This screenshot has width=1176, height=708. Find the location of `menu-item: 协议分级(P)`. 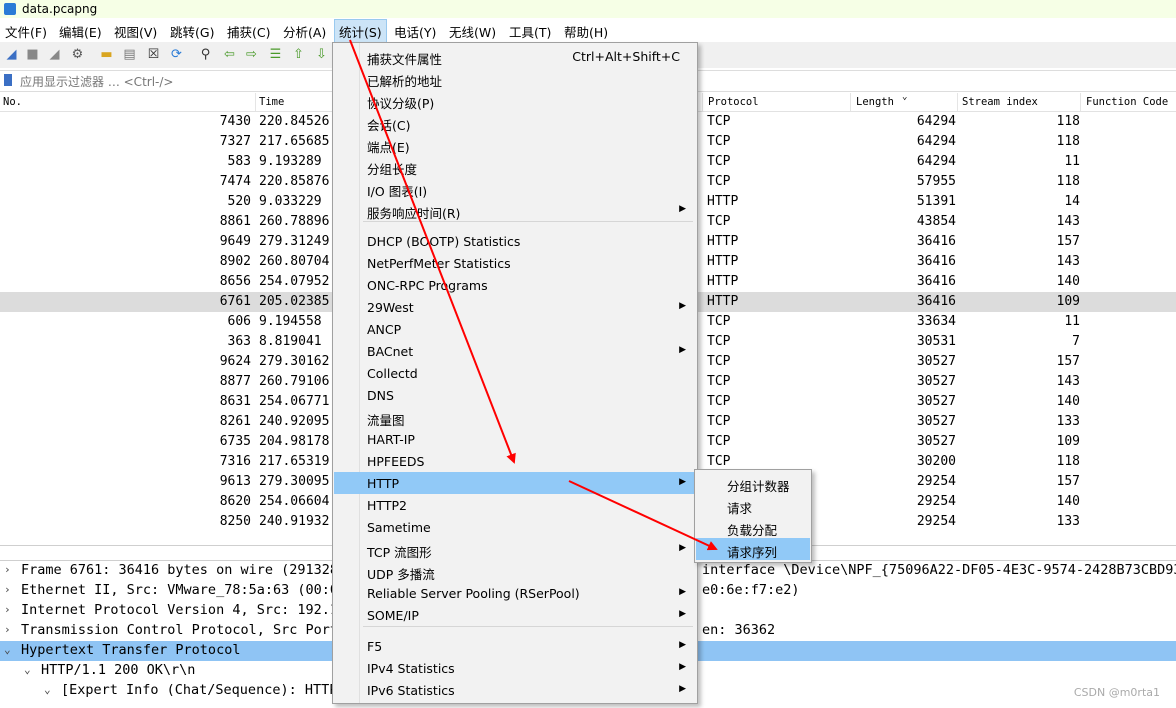

menu-item: 协议分级(P) is located at coordinates (515, 100).